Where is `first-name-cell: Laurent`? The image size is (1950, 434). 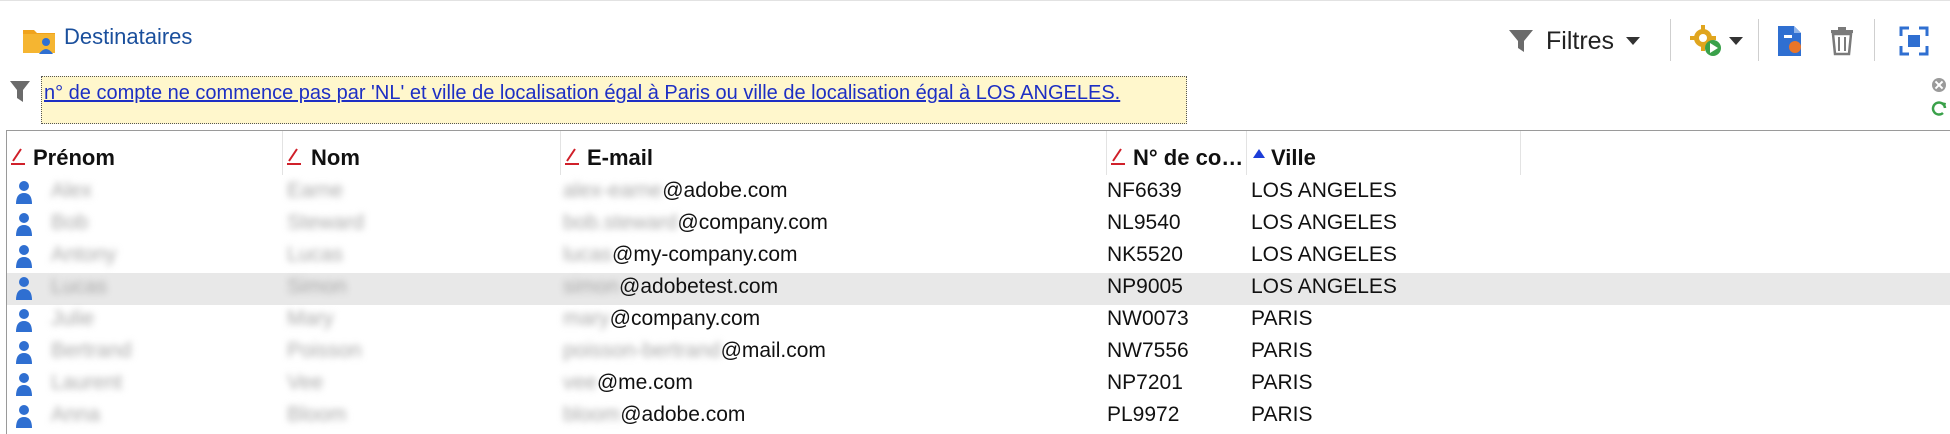
first-name-cell: Laurent is located at coordinates (87, 382).